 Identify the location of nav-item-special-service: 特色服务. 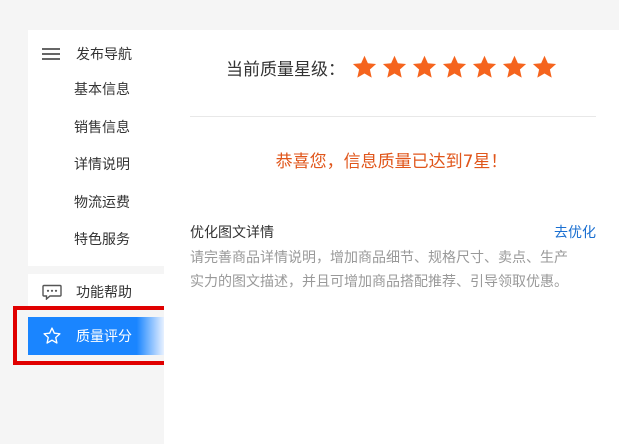
(102, 249).